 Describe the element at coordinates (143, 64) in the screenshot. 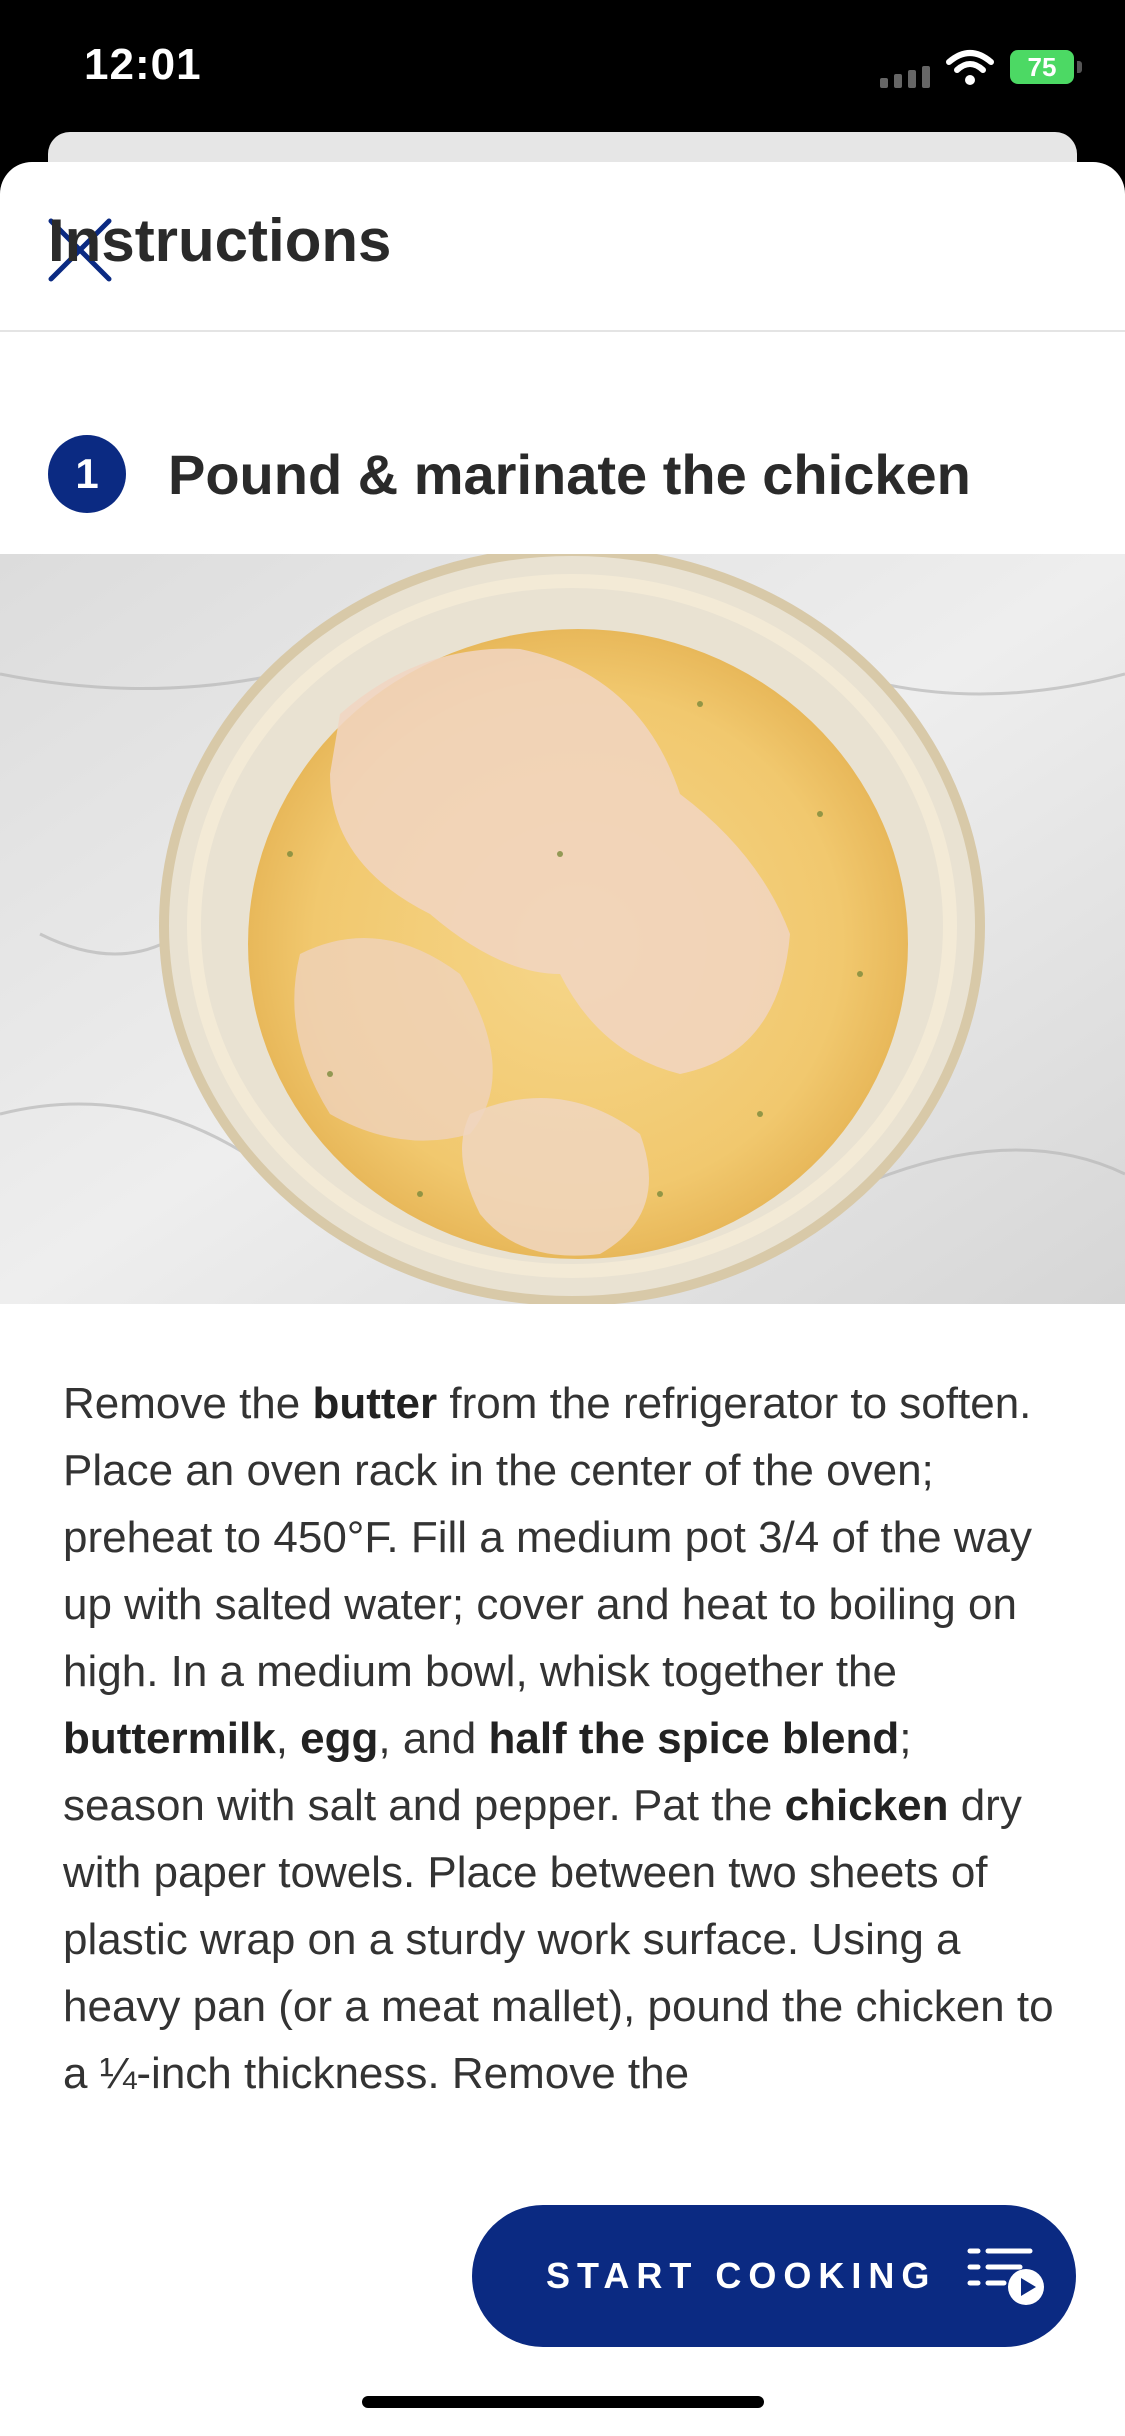

I see `status-time: 12:01` at that location.